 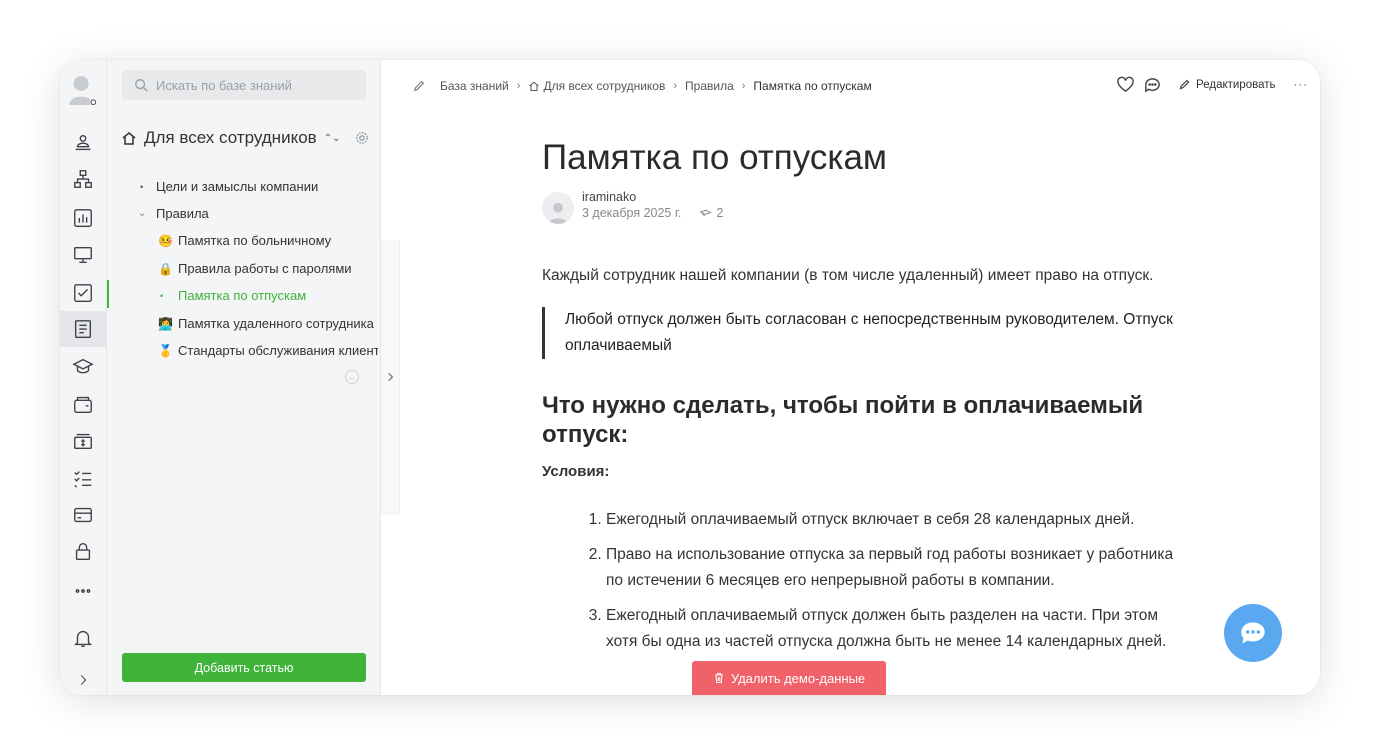 What do you see at coordinates (83, 680) in the screenshot?
I see `expand-chevron-icon` at bounding box center [83, 680].